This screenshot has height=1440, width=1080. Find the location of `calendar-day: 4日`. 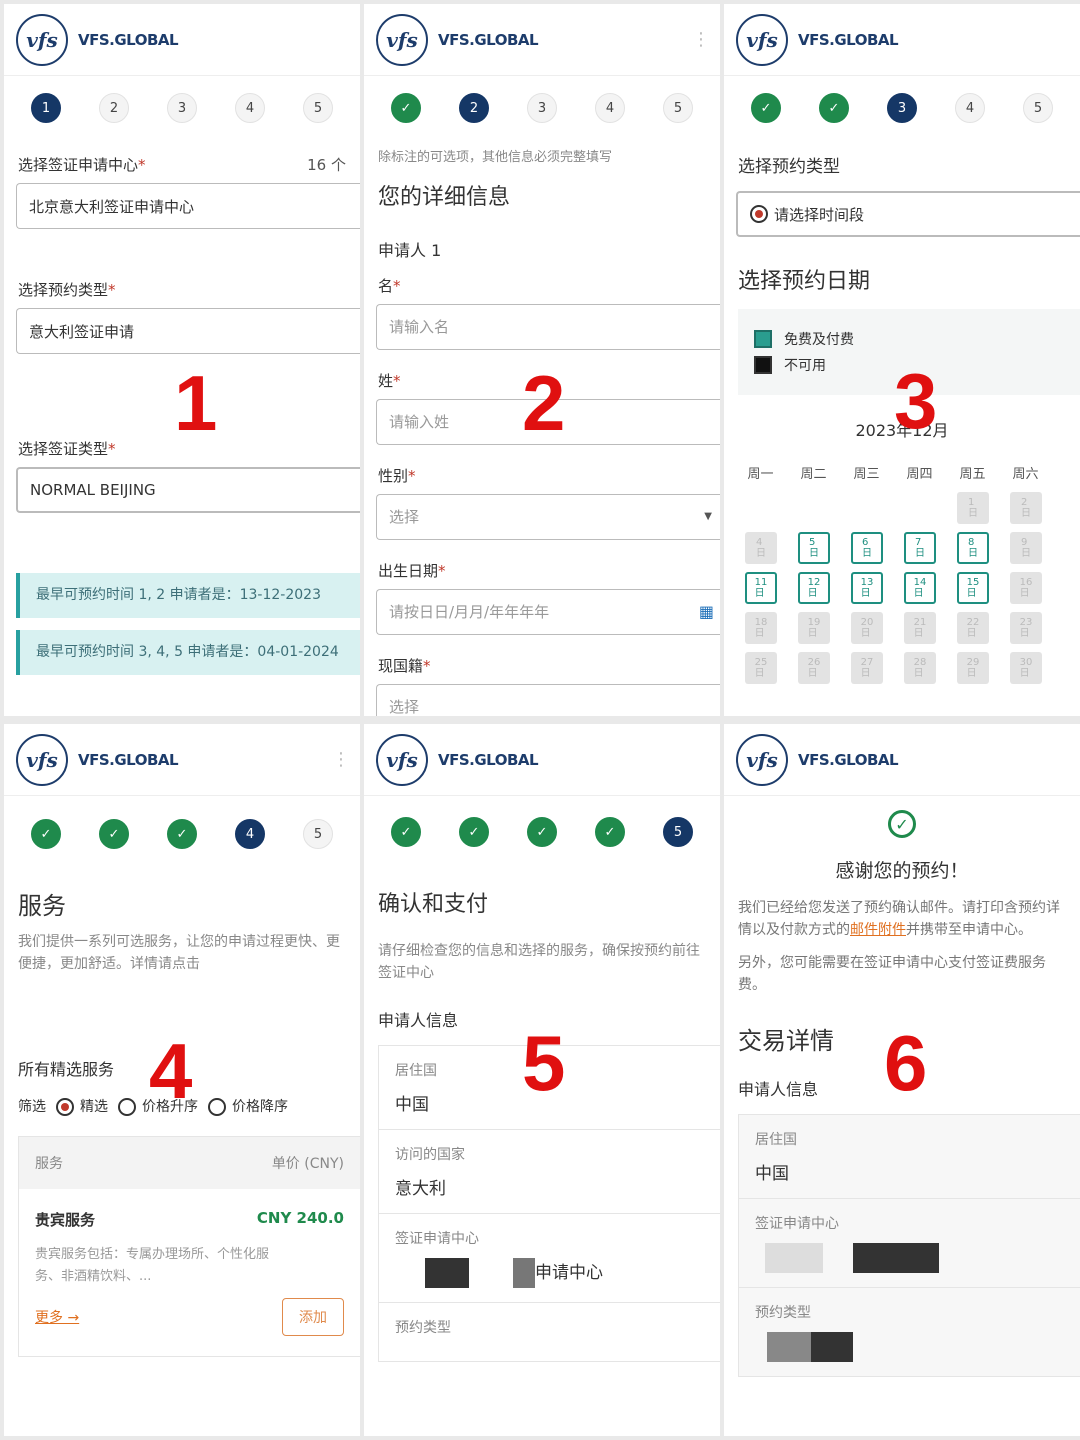

calendar-day: 4日 is located at coordinates (761, 548).